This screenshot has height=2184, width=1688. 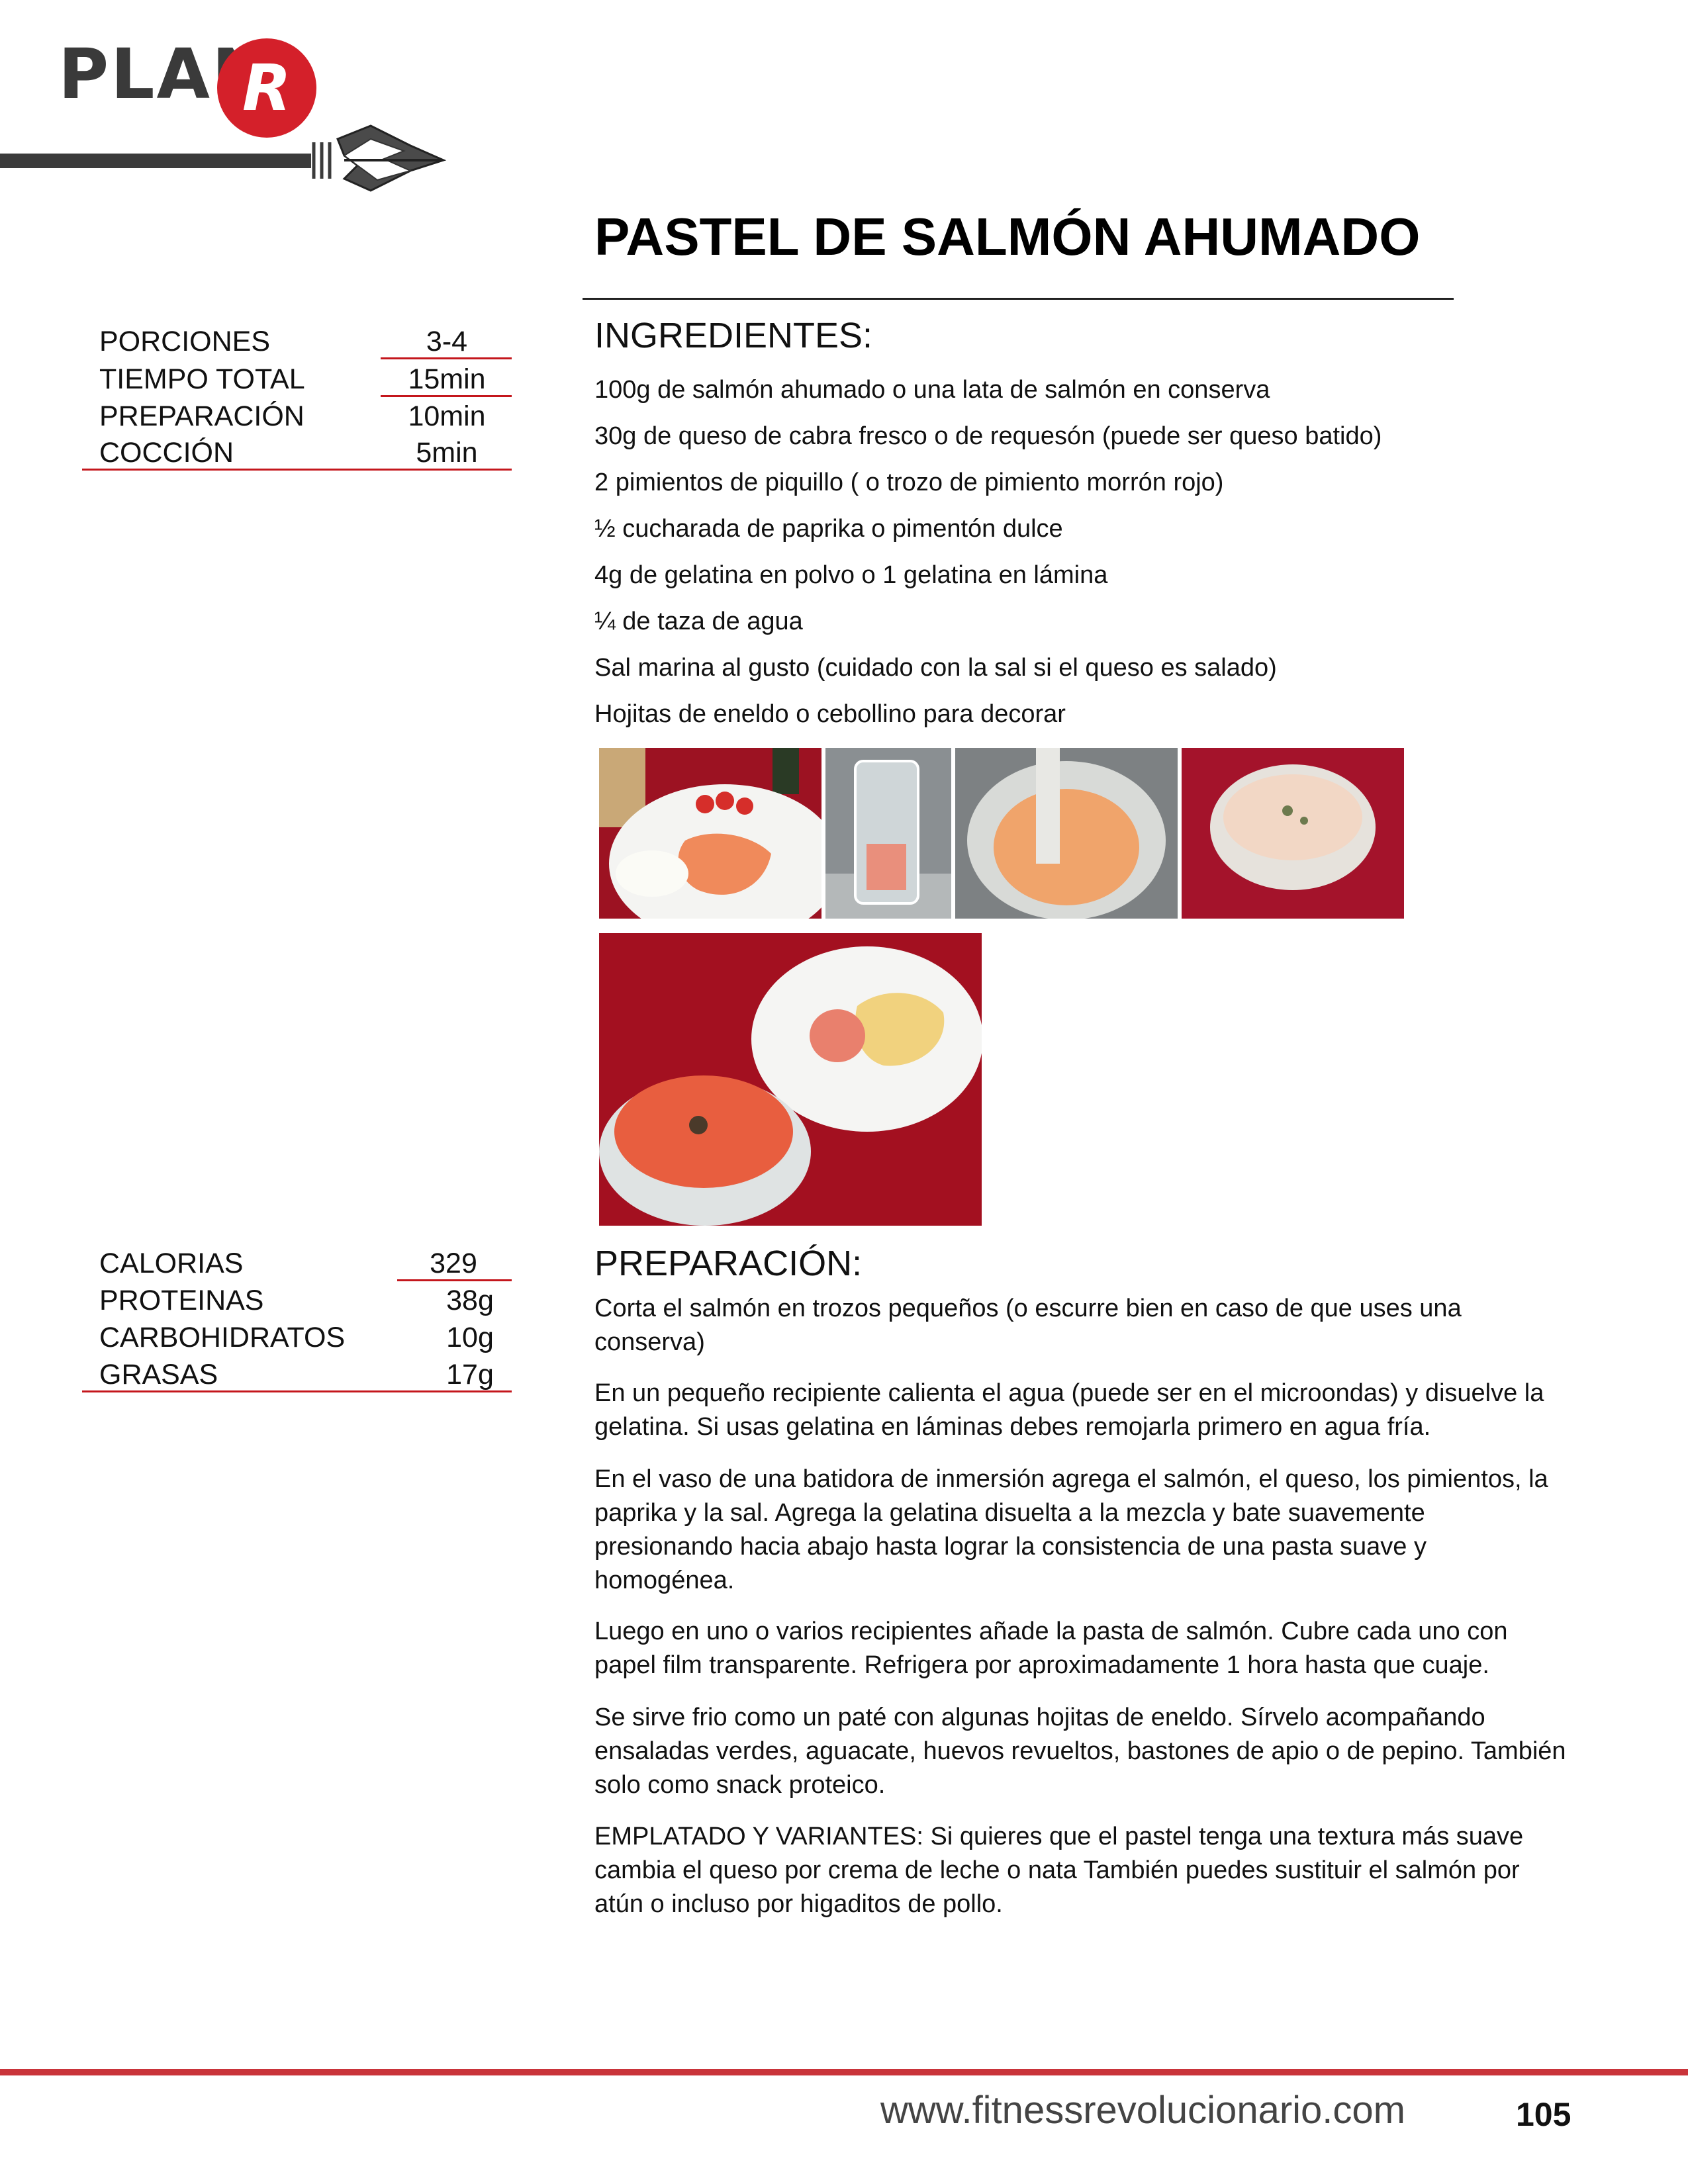 What do you see at coordinates (447, 416) in the screenshot?
I see `info-value: 10min` at bounding box center [447, 416].